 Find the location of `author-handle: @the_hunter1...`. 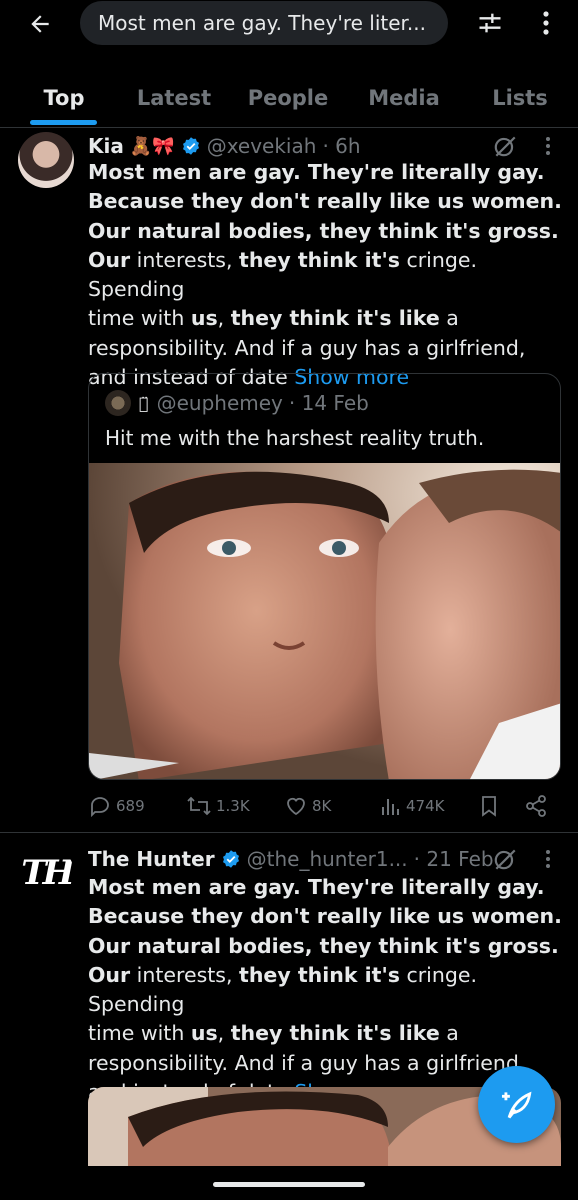

author-handle: @the_hunter1... is located at coordinates (327, 859).